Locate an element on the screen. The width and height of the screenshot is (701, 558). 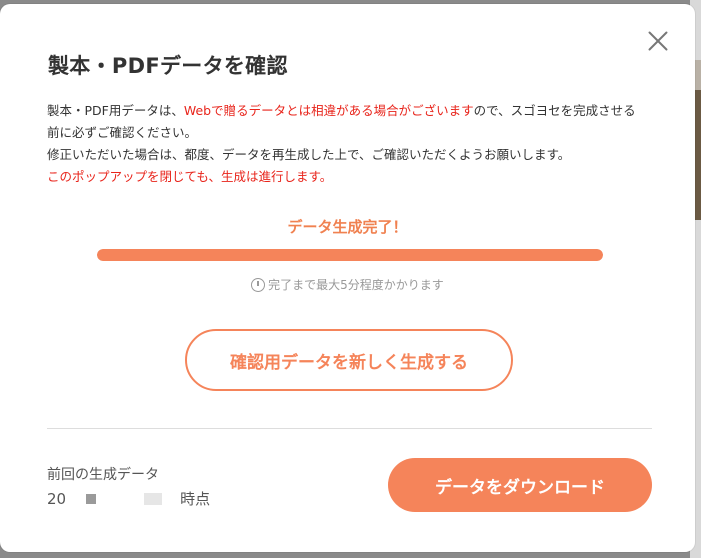
timer-icon is located at coordinates (258, 285).